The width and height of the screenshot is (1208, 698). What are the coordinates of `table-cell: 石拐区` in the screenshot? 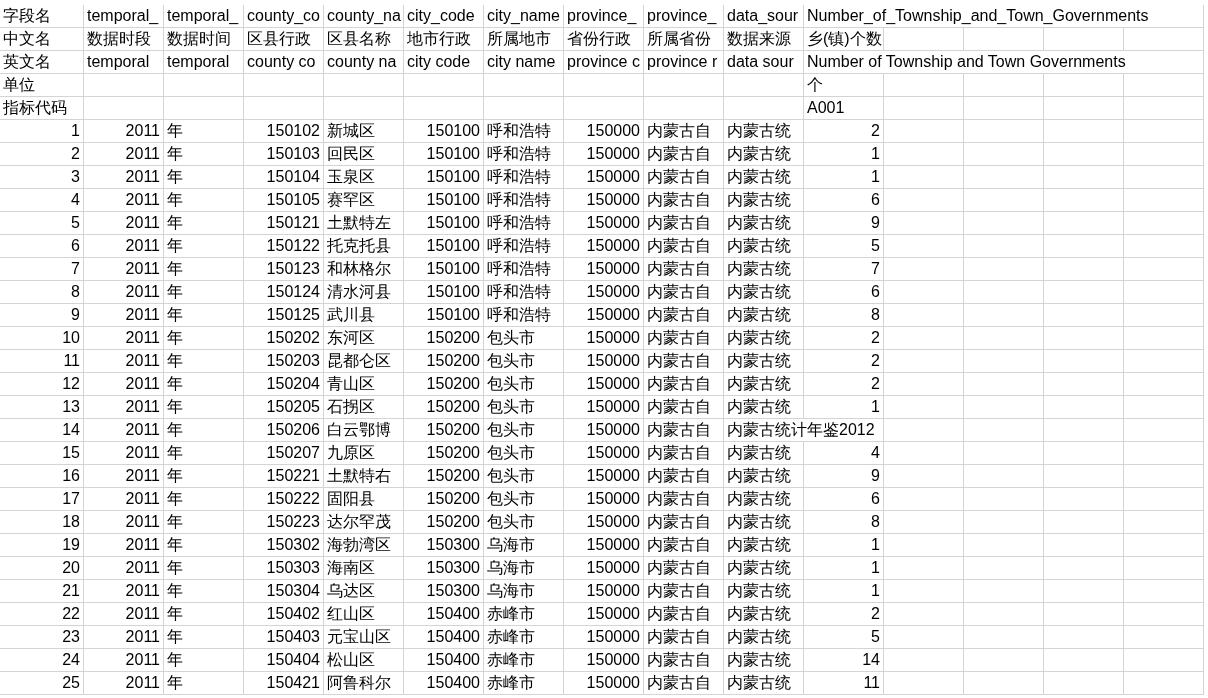 It's located at (364, 407).